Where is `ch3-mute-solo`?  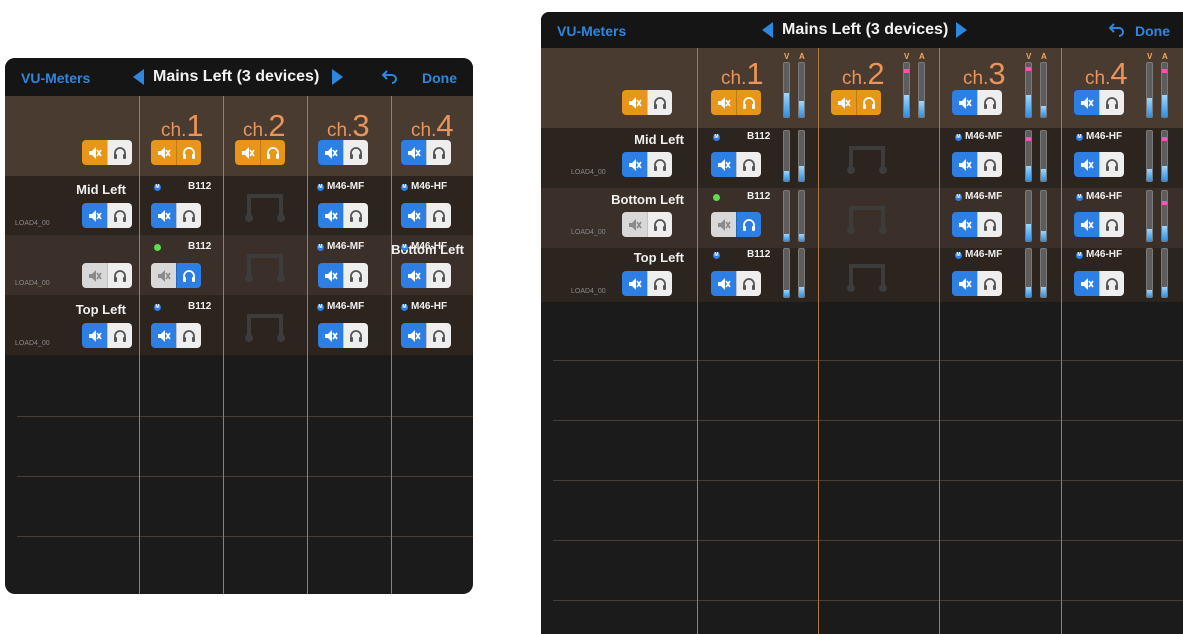
ch3-mute-solo is located at coordinates (977, 102).